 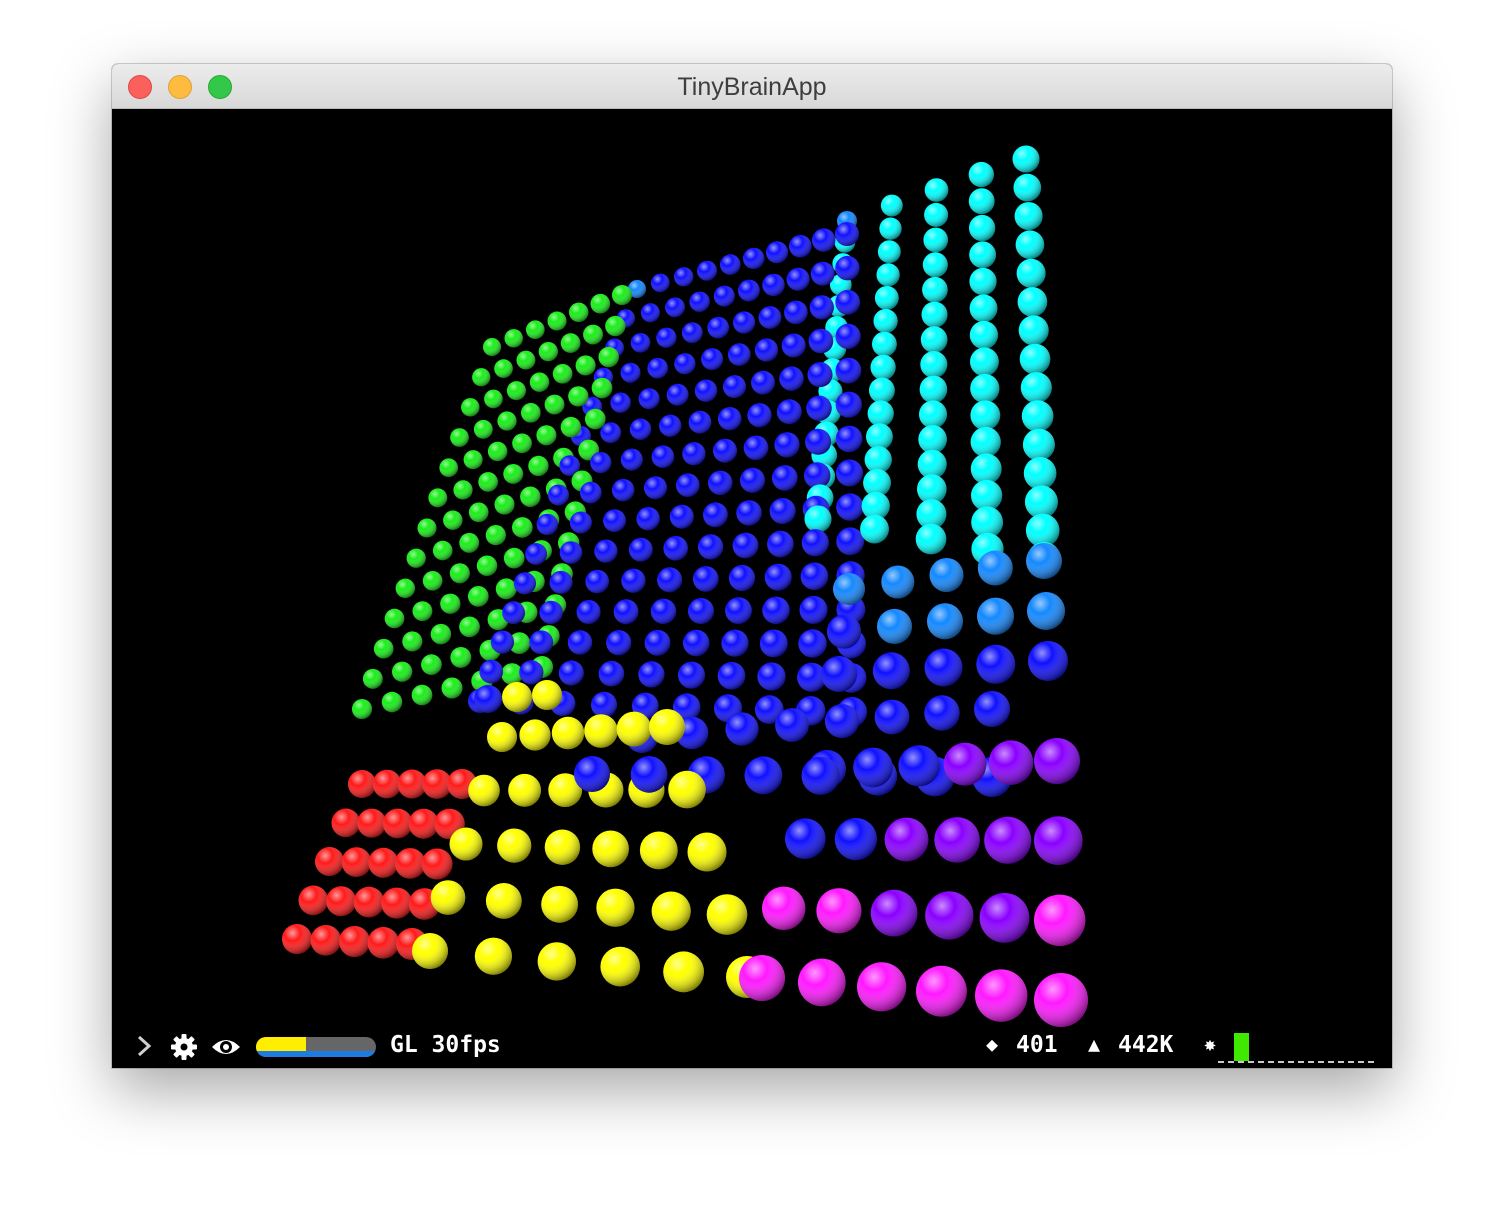 I want to click on title-bar: TinyBrainApp, so click(x=752, y=86).